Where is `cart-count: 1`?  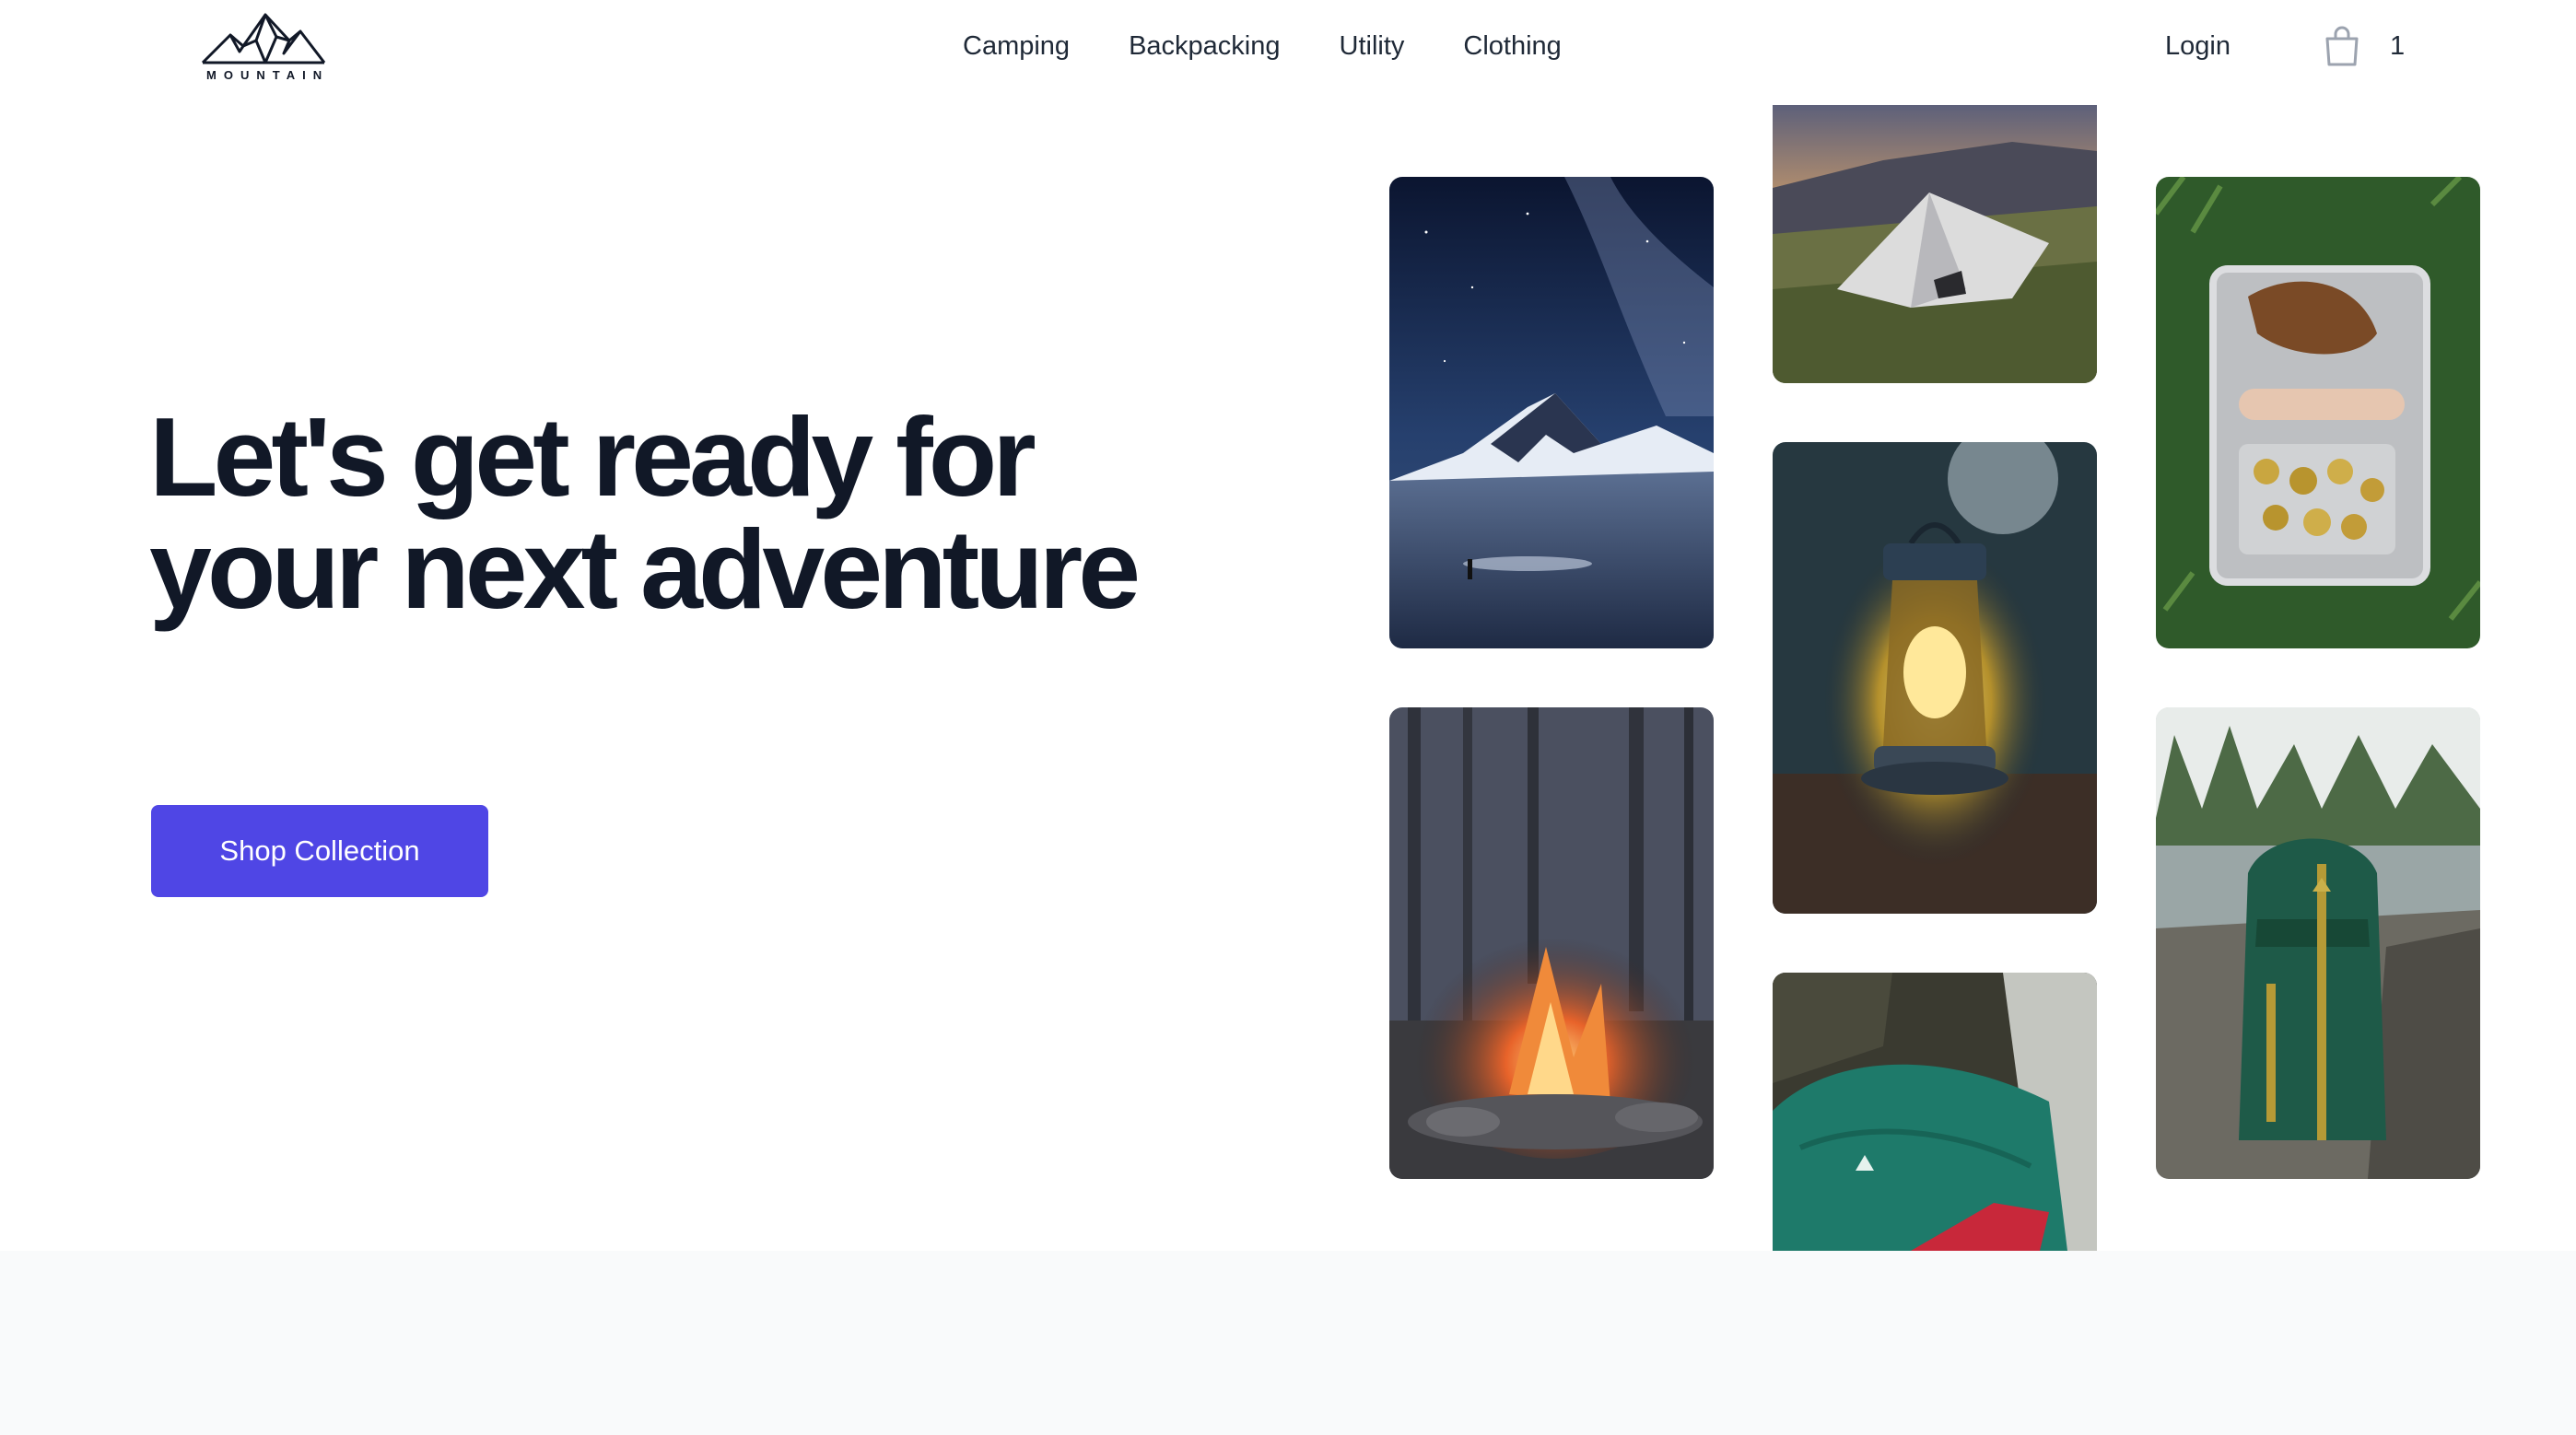 cart-count: 1 is located at coordinates (2398, 46).